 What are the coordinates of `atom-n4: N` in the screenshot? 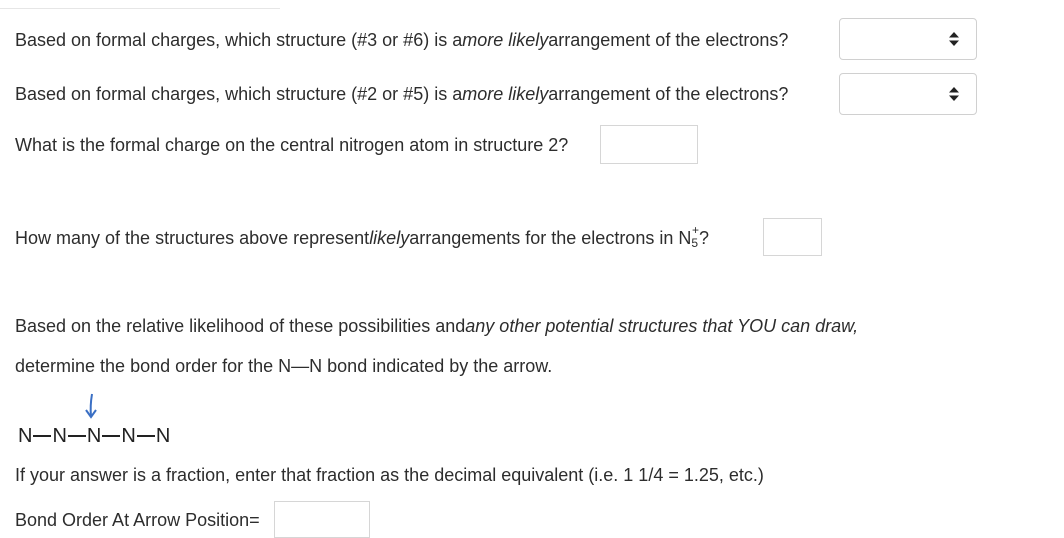 It's located at (128, 436).